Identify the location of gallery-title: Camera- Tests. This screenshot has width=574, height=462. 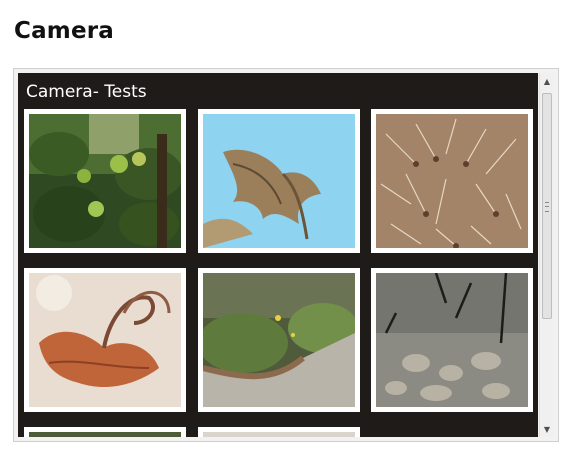
(86, 92).